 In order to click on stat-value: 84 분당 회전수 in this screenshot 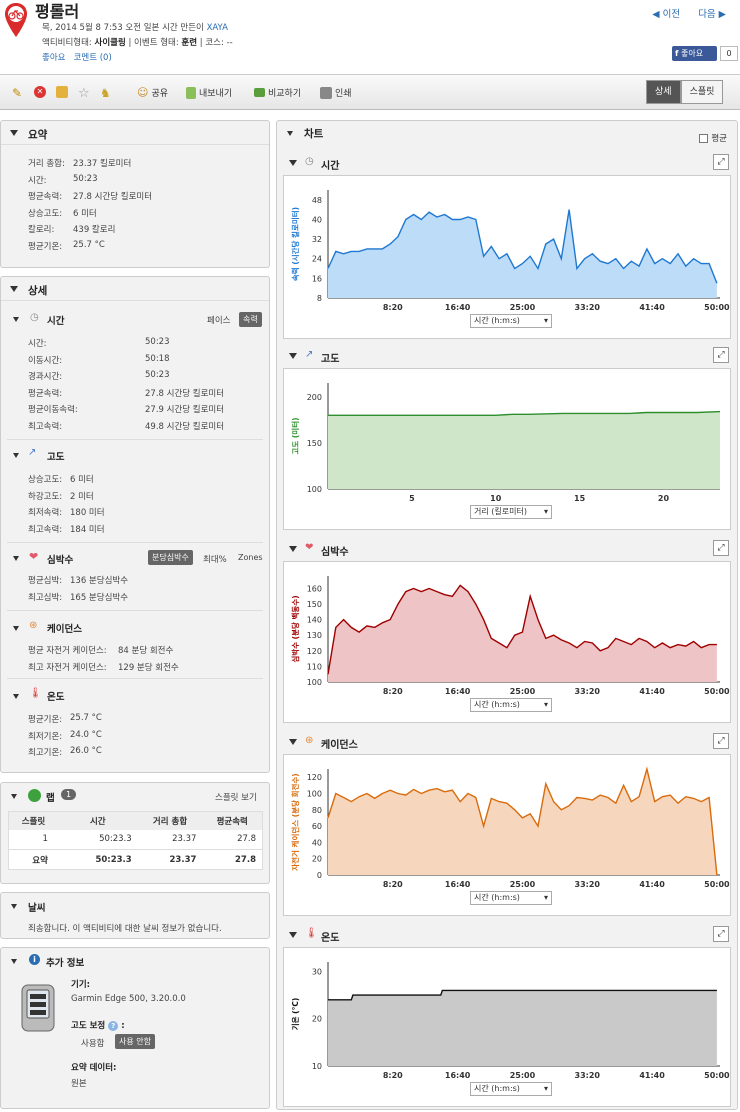, I will do `click(146, 651)`.